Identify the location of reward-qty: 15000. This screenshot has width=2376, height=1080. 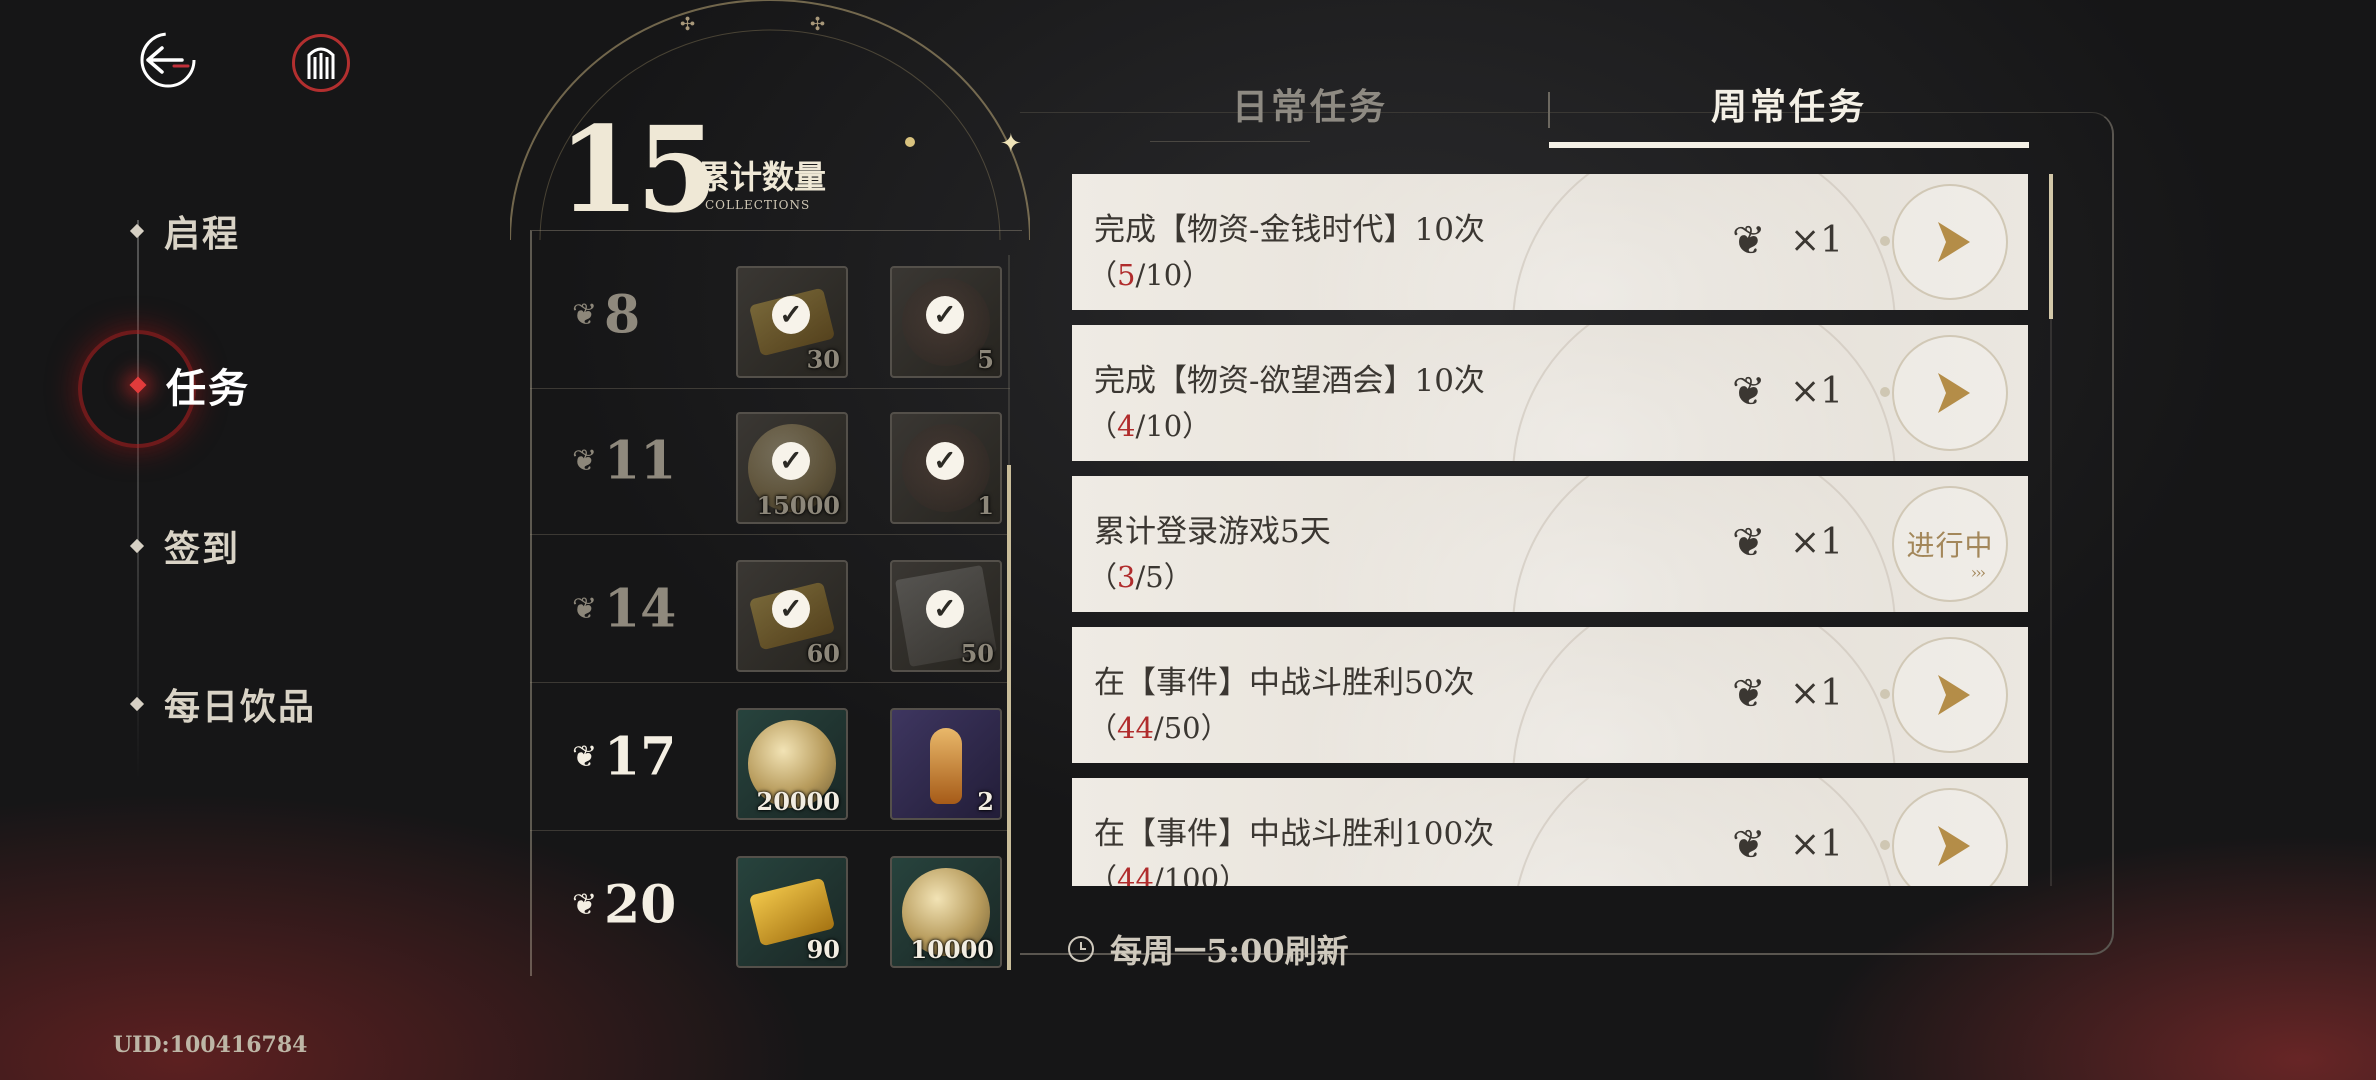
(798, 505).